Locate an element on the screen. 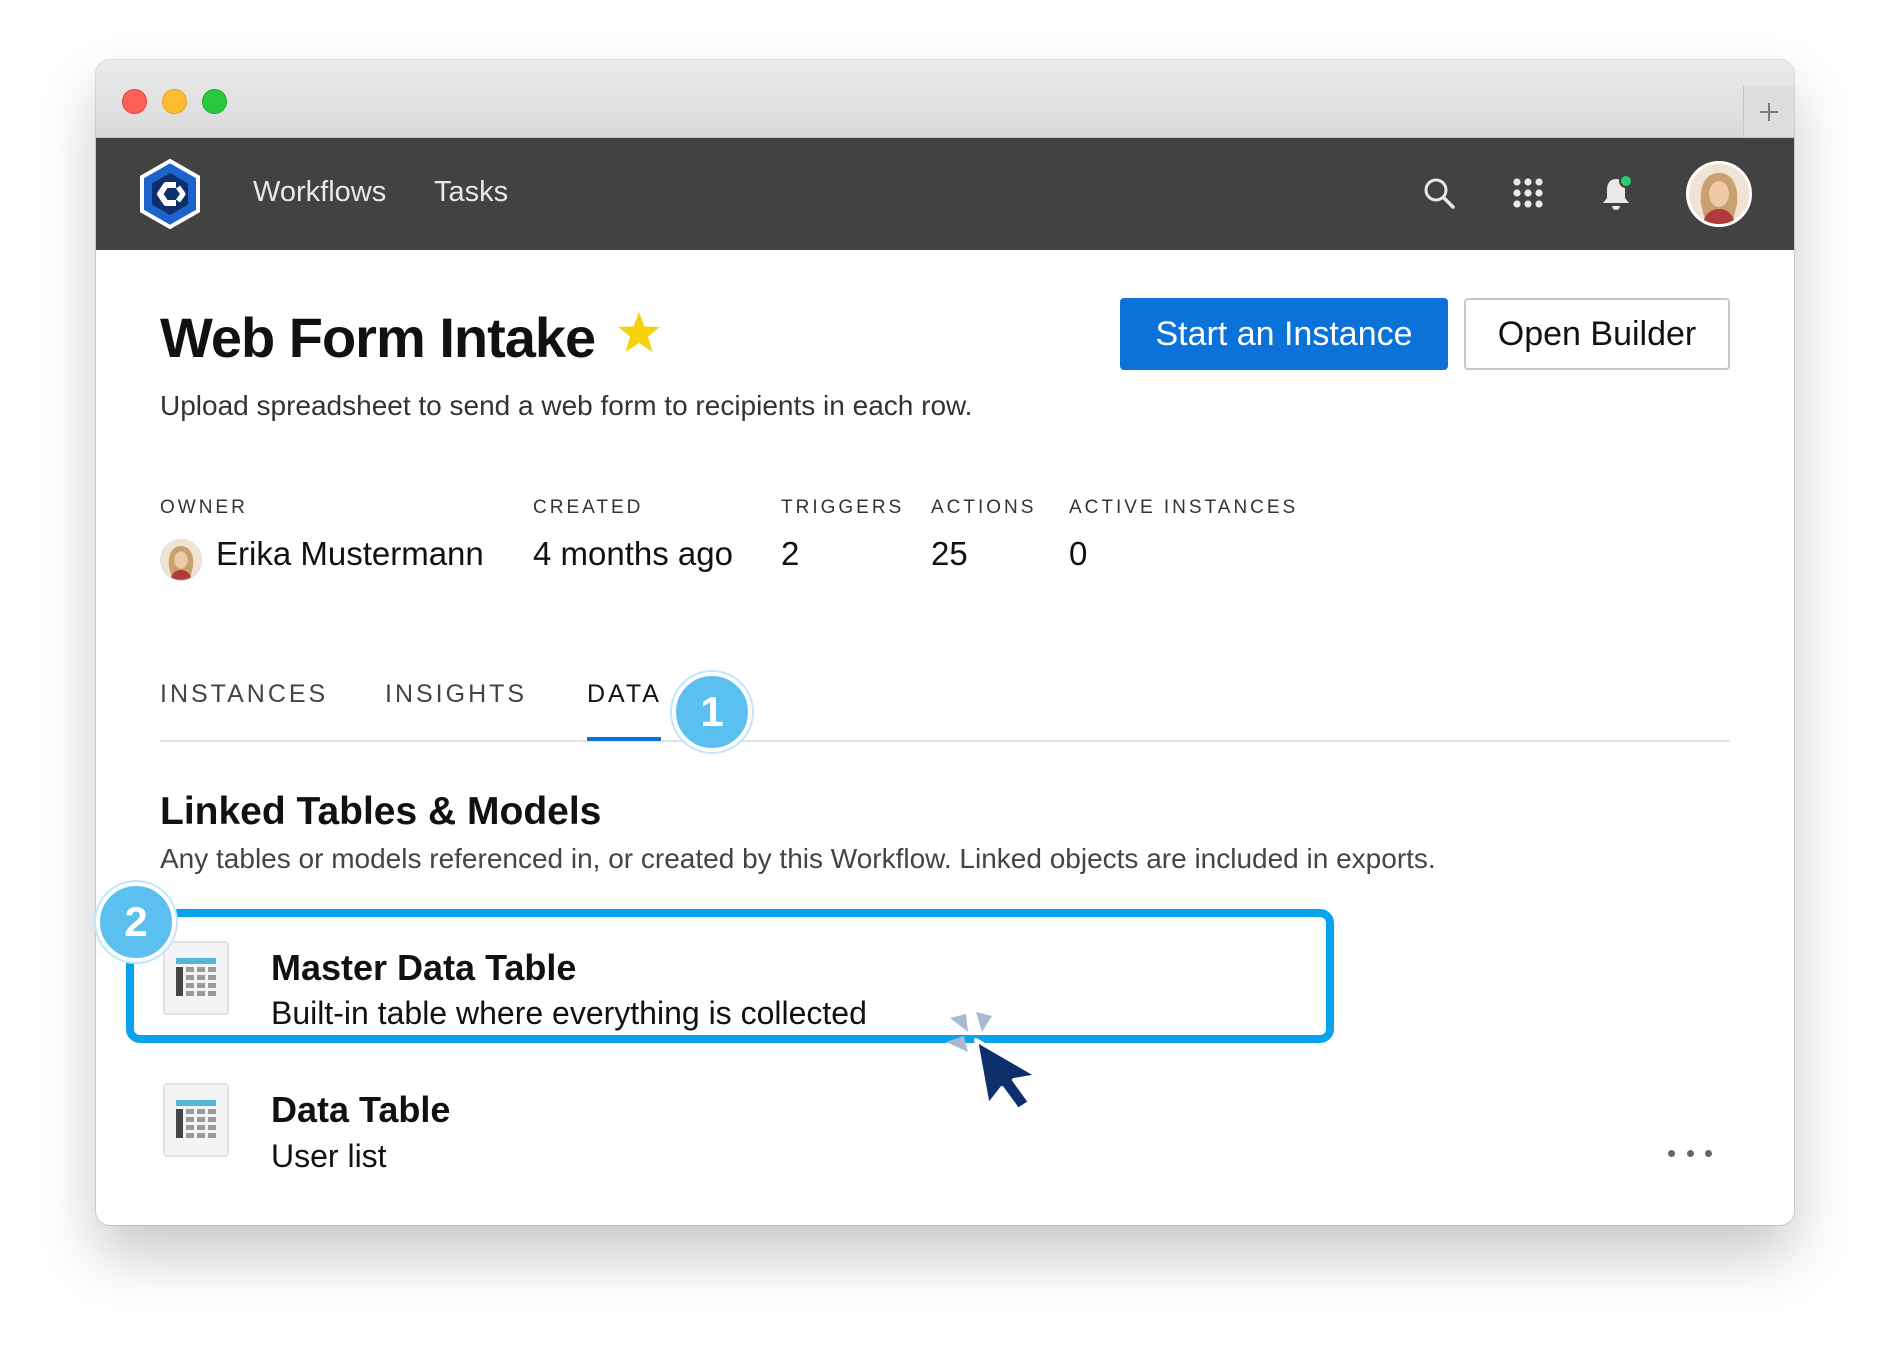 This screenshot has width=1890, height=1360. cursor-click-icon is located at coordinates (1006, 1065).